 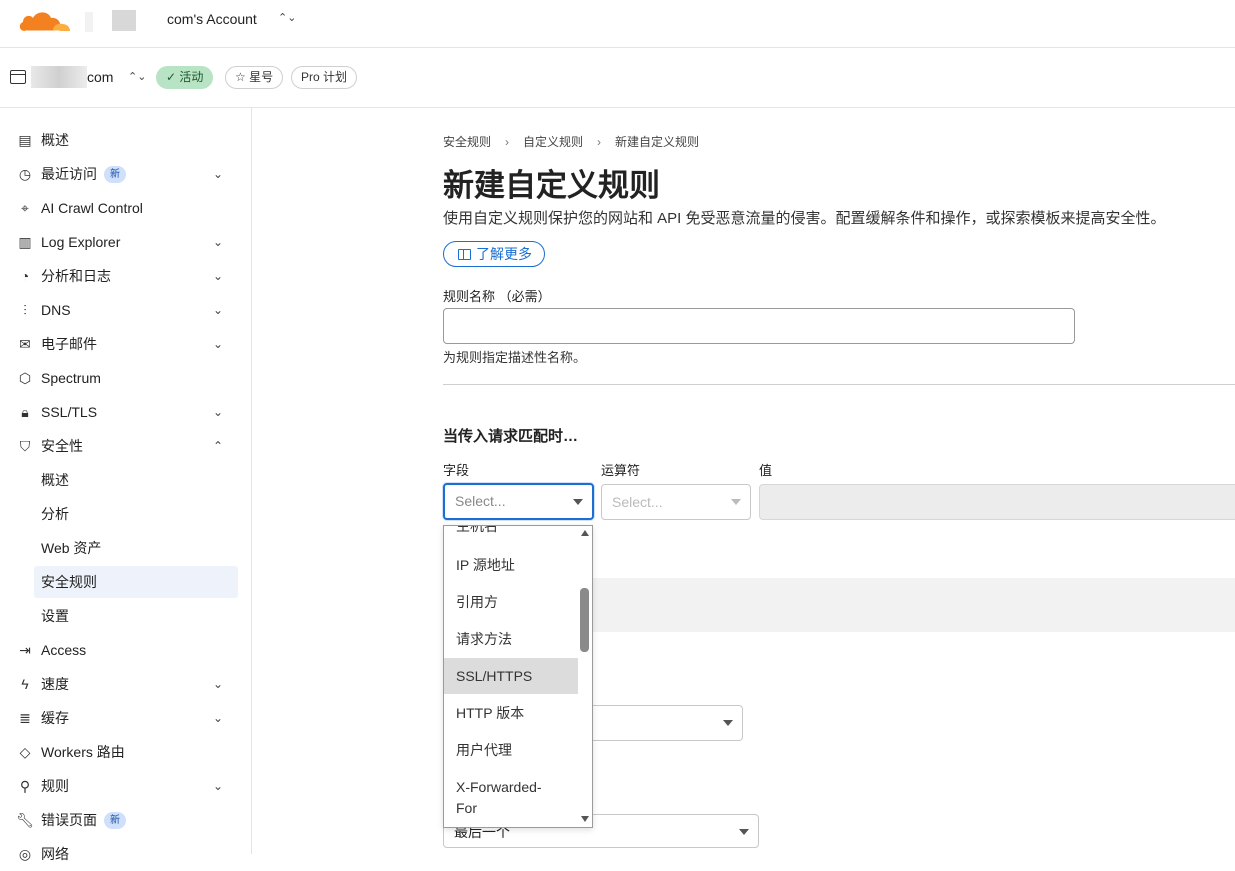 I want to click on dropdown-option: For, so click(x=511, y=808).